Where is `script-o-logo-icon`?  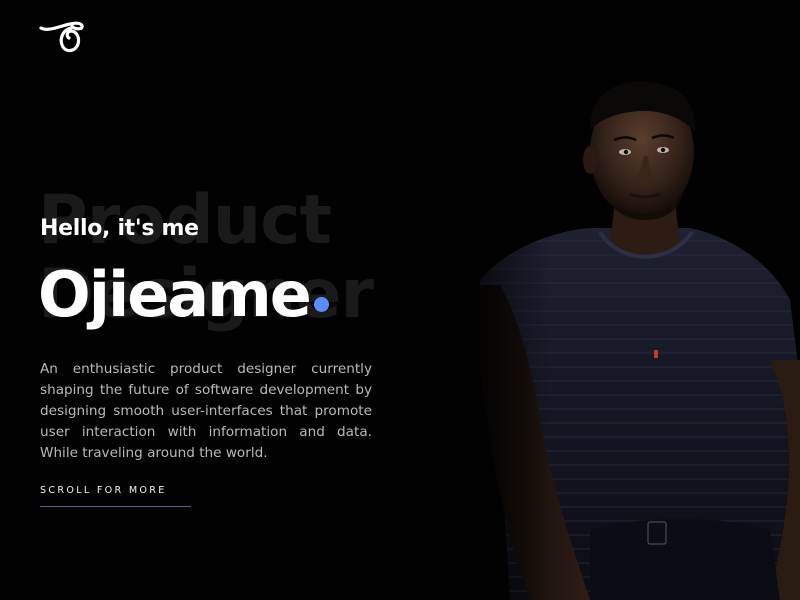 script-o-logo-icon is located at coordinates (62, 37).